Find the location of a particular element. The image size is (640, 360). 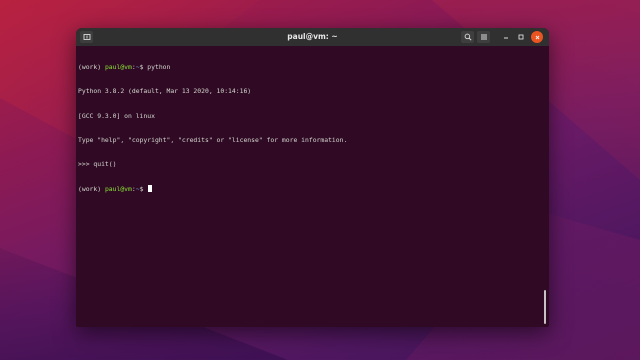

hamburger-menu-icon is located at coordinates (483, 37).